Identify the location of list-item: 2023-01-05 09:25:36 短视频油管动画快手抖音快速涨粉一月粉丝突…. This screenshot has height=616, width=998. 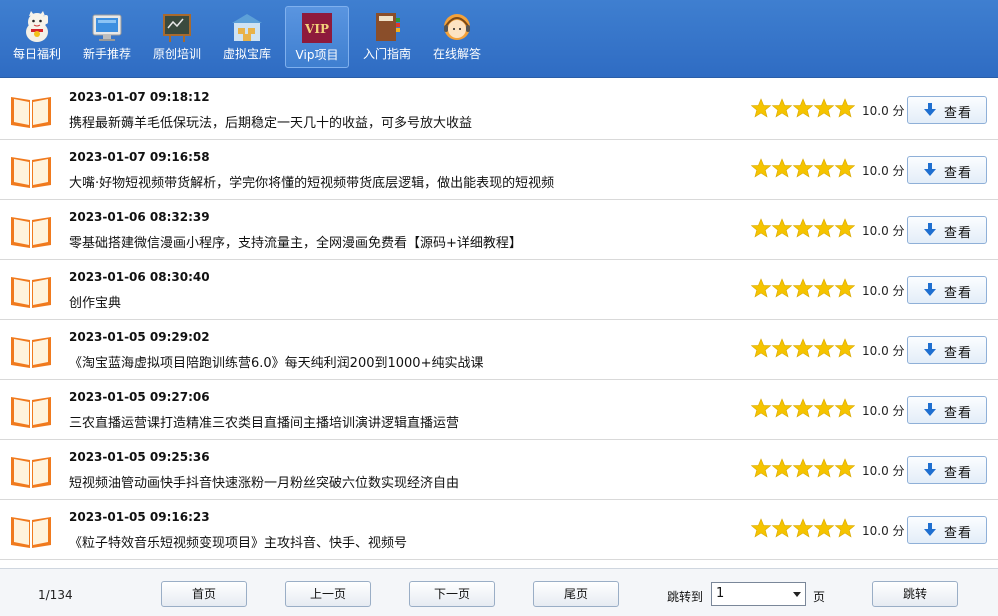
(499, 470).